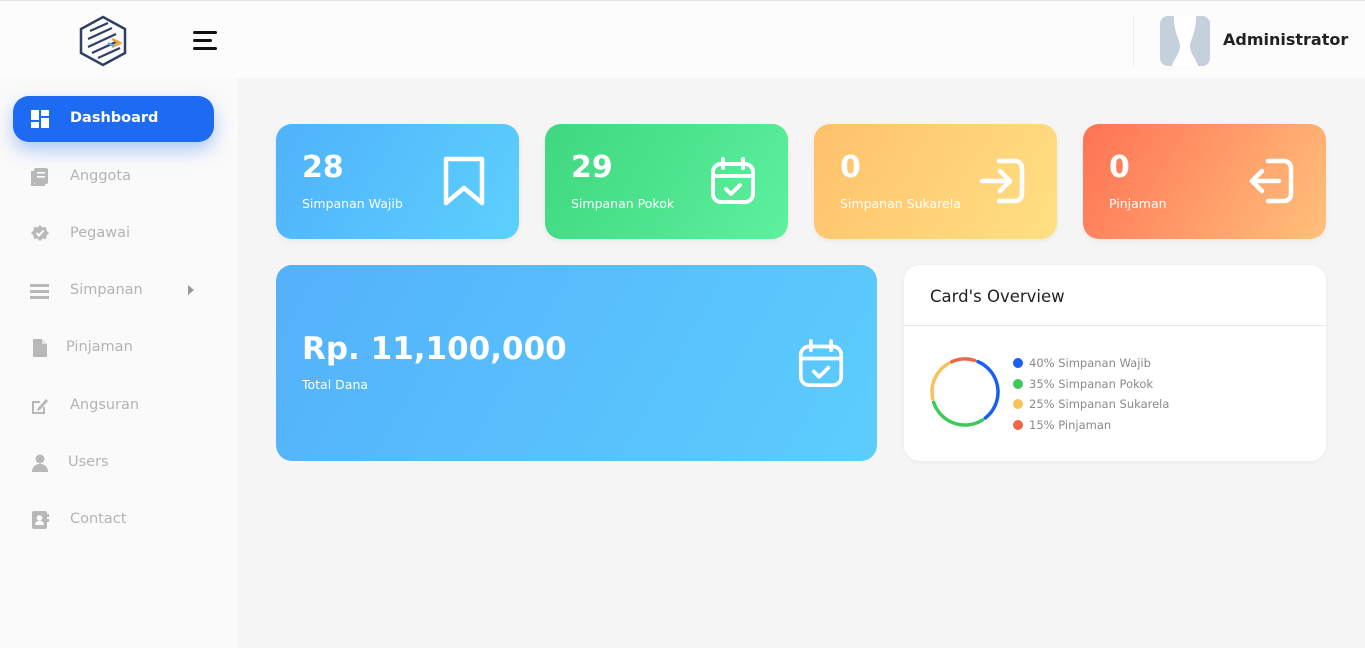 The height and width of the screenshot is (648, 1365). I want to click on stat-card-pinjaman: 0 Pinjaman, so click(1204, 181).